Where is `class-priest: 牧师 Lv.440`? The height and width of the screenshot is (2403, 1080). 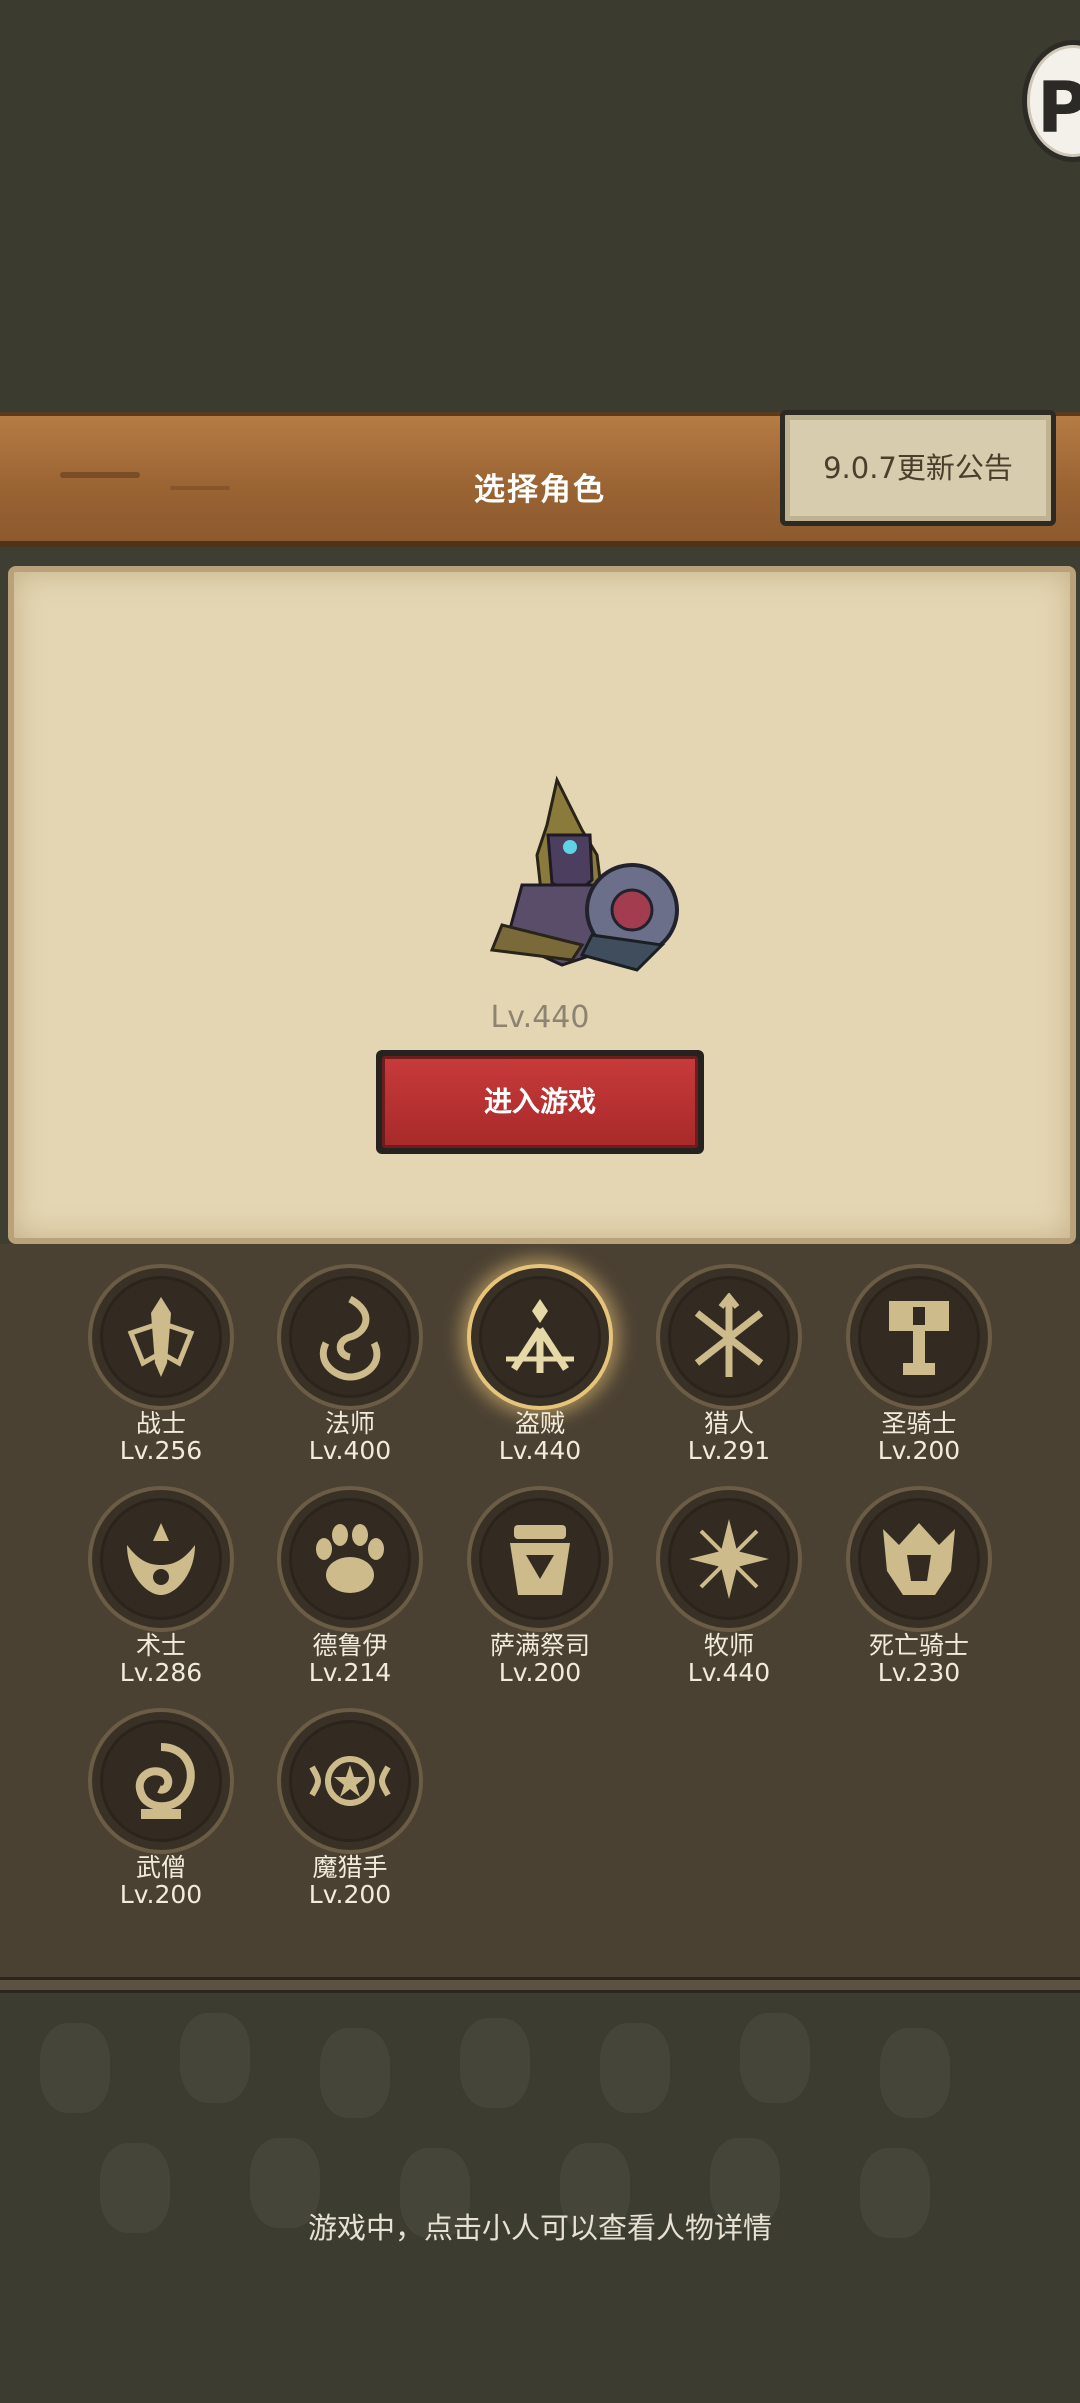 class-priest: 牧师 Lv.440 is located at coordinates (729, 1586).